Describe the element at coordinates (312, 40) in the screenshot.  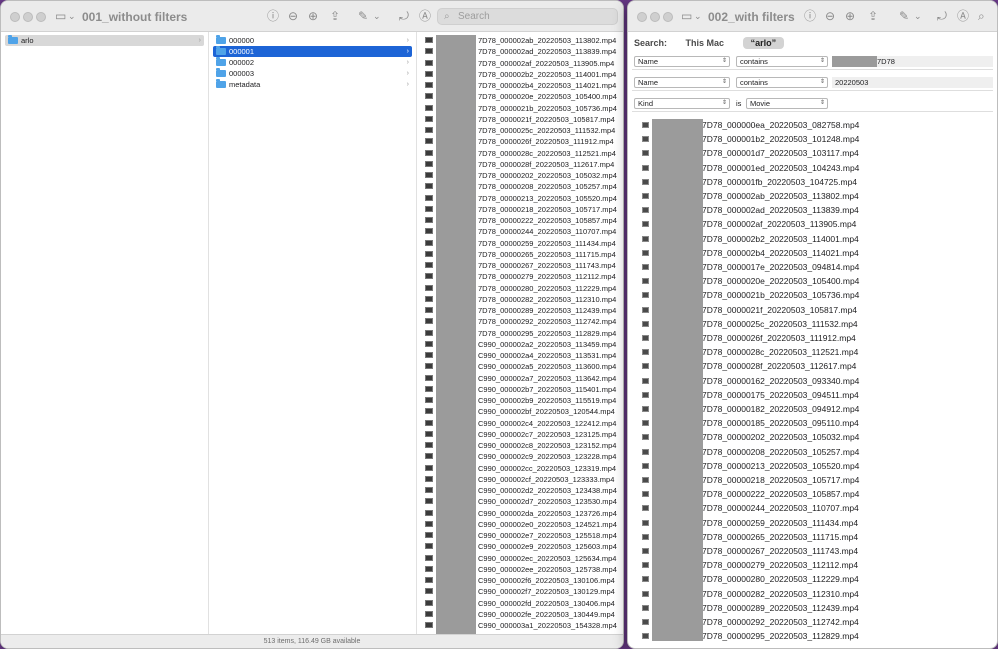
I see `folder-item: 000000 ›` at that location.